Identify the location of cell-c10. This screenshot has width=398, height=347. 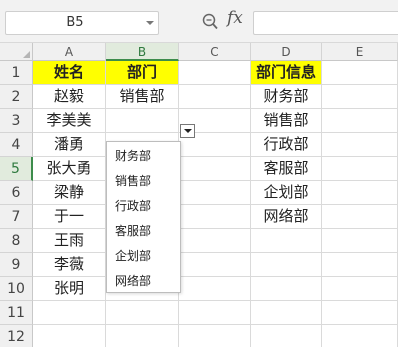
(215, 289).